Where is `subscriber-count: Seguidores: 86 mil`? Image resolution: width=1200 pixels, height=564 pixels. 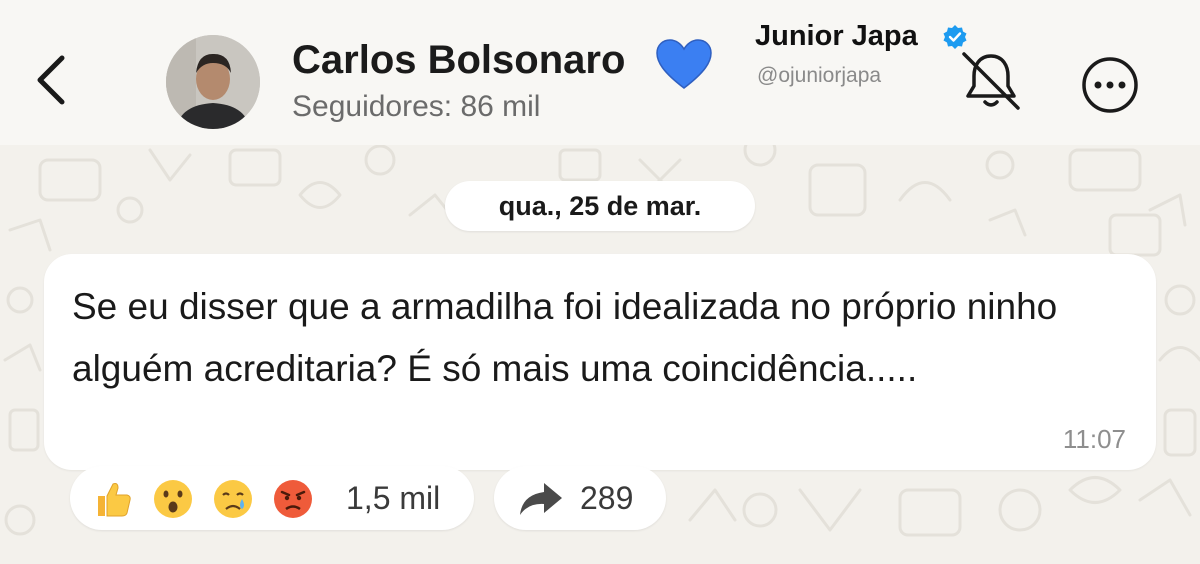 subscriber-count: Seguidores: 86 mil is located at coordinates (416, 106).